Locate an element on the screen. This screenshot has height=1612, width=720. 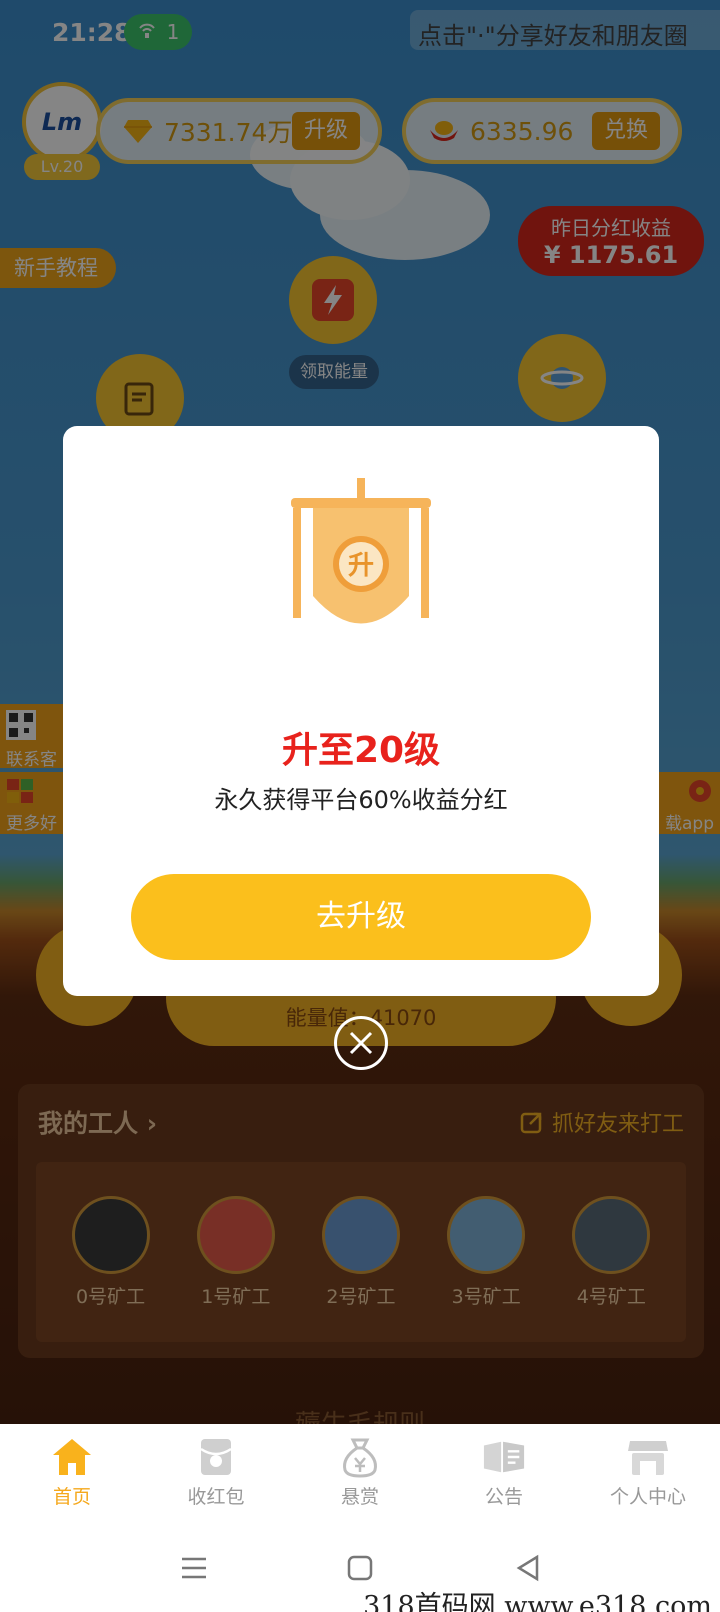
tab-home: 首页 is located at coordinates (72, 1475).